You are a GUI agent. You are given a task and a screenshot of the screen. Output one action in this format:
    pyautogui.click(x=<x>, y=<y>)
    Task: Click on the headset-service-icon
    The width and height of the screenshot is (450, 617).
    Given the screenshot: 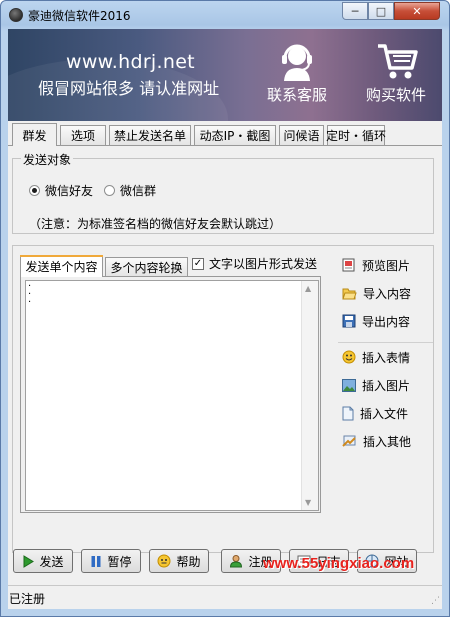 What is the action you would take?
    pyautogui.click(x=297, y=62)
    